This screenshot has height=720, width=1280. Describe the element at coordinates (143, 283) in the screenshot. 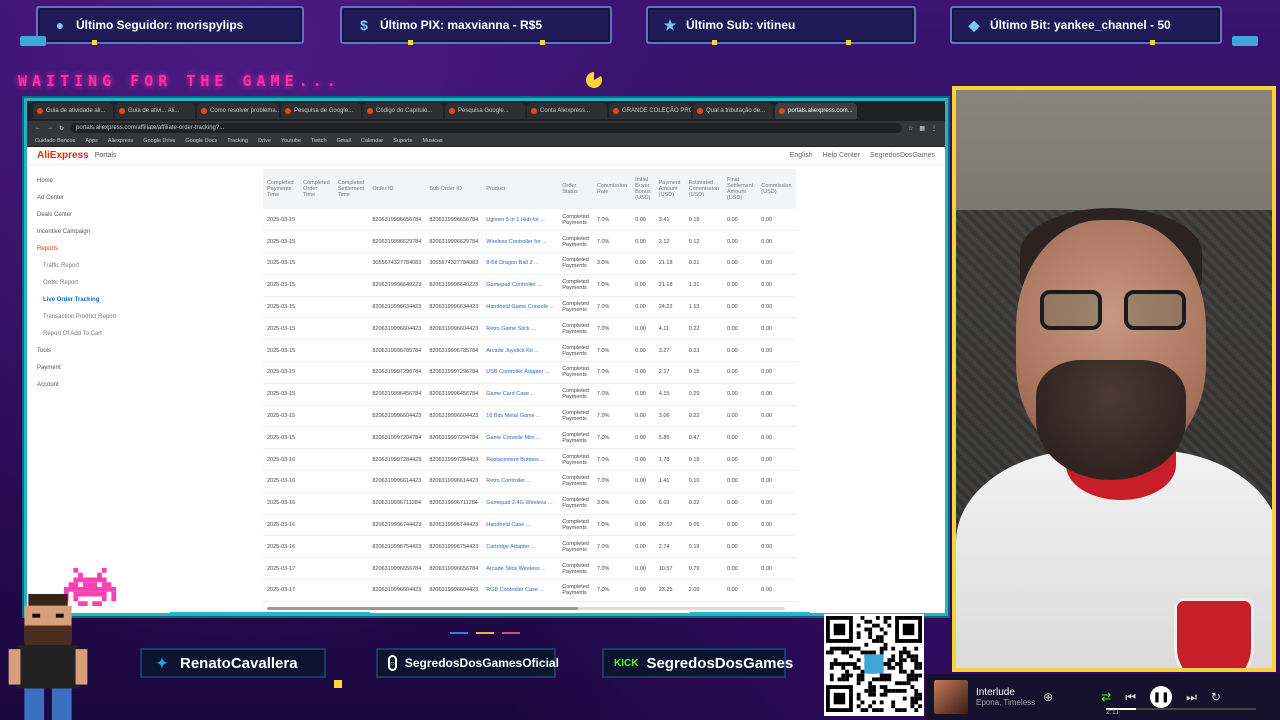

I see `sidebar-item: Order Report` at that location.